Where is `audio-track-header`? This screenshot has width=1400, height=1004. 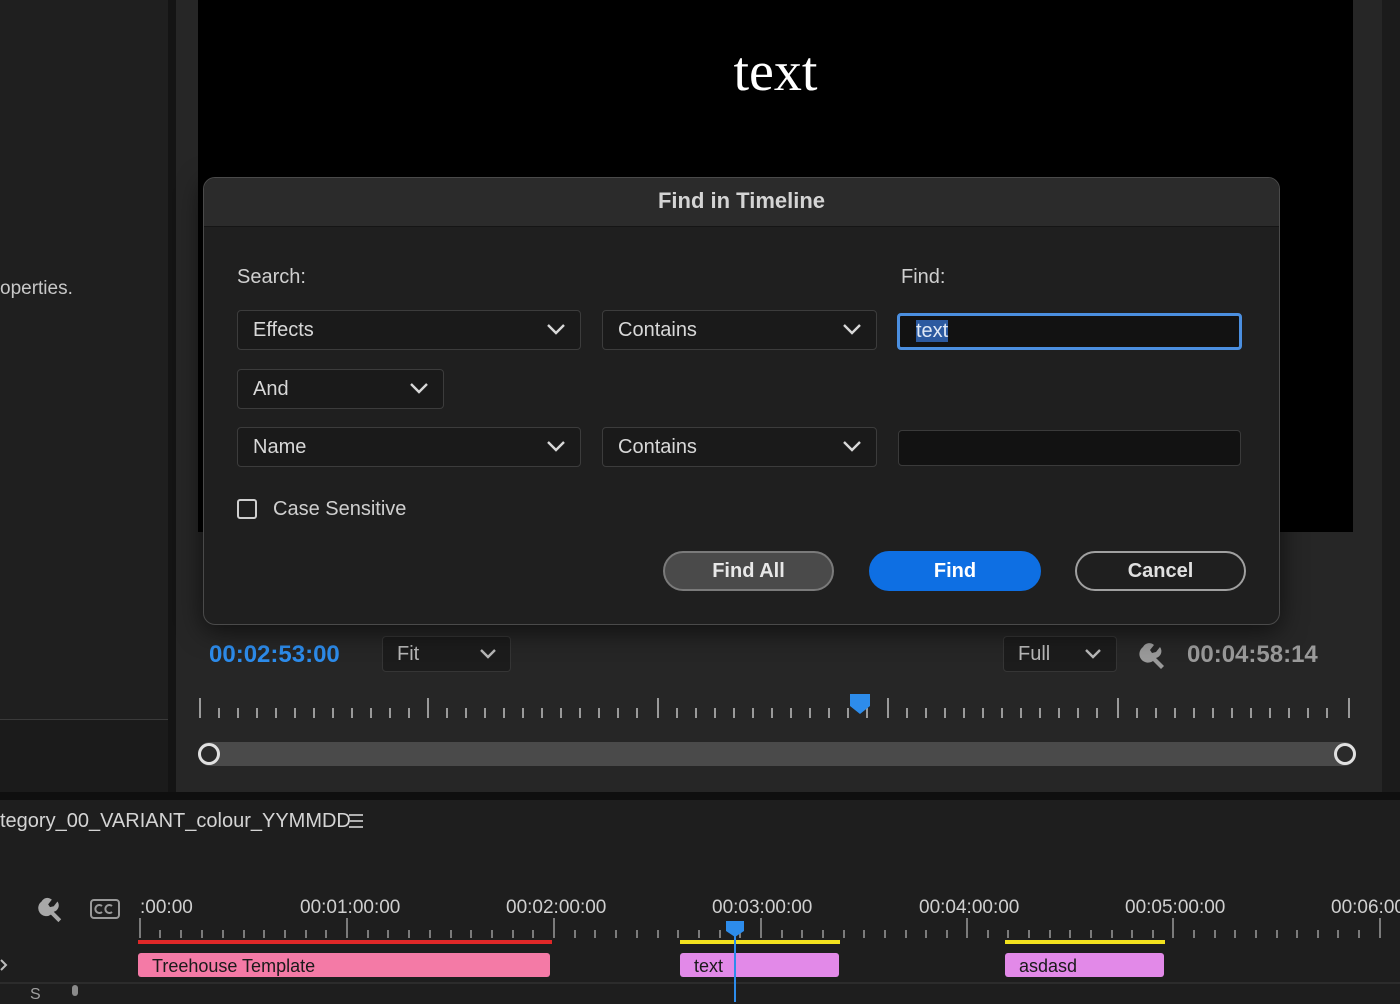
audio-track-header is located at coordinates (700, 993).